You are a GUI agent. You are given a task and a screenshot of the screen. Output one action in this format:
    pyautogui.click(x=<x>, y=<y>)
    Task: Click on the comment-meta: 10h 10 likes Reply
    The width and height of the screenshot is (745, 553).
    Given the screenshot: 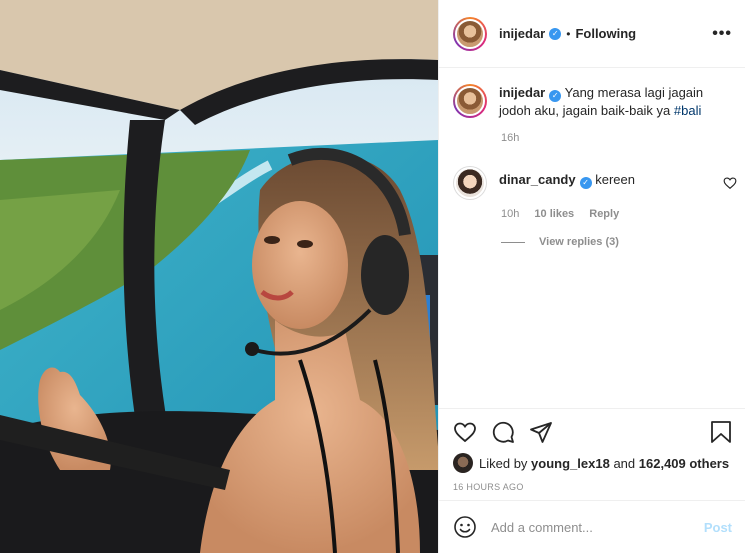 What is the action you would take?
    pyautogui.click(x=619, y=214)
    